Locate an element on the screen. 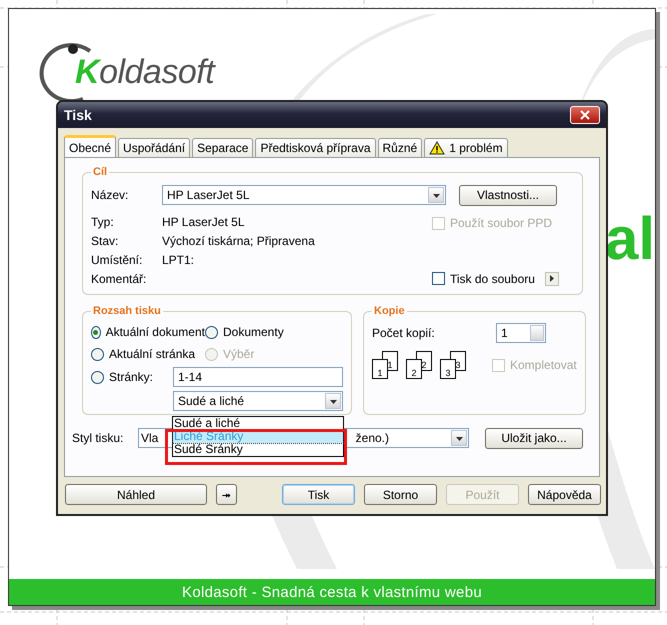 The width and height of the screenshot is (667, 625). window-title: Tisk is located at coordinates (78, 115).